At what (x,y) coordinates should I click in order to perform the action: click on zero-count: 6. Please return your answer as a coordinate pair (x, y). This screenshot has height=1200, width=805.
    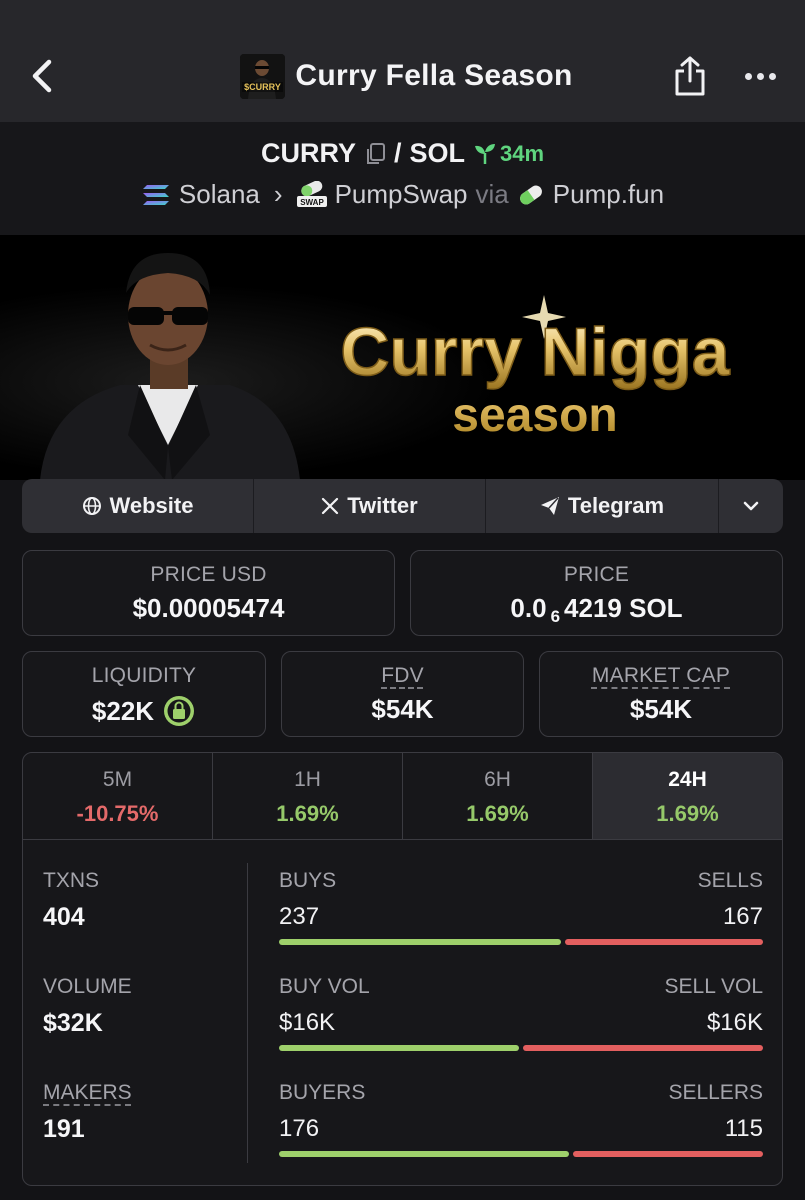
    Looking at the image, I should click on (555, 616).